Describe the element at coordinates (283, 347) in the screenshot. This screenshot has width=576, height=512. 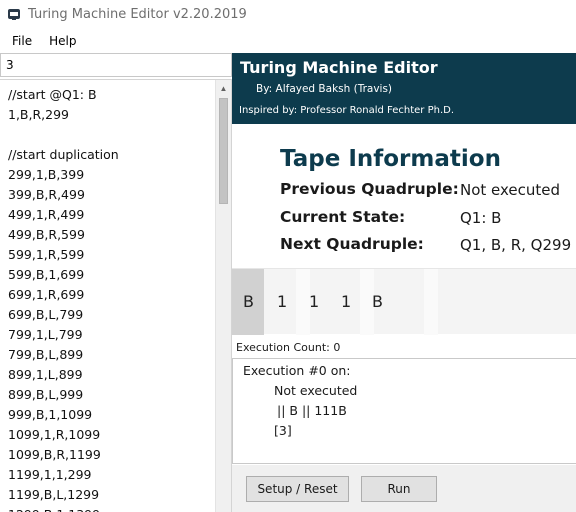
I see `execution-count-label: Execution Count:` at that location.